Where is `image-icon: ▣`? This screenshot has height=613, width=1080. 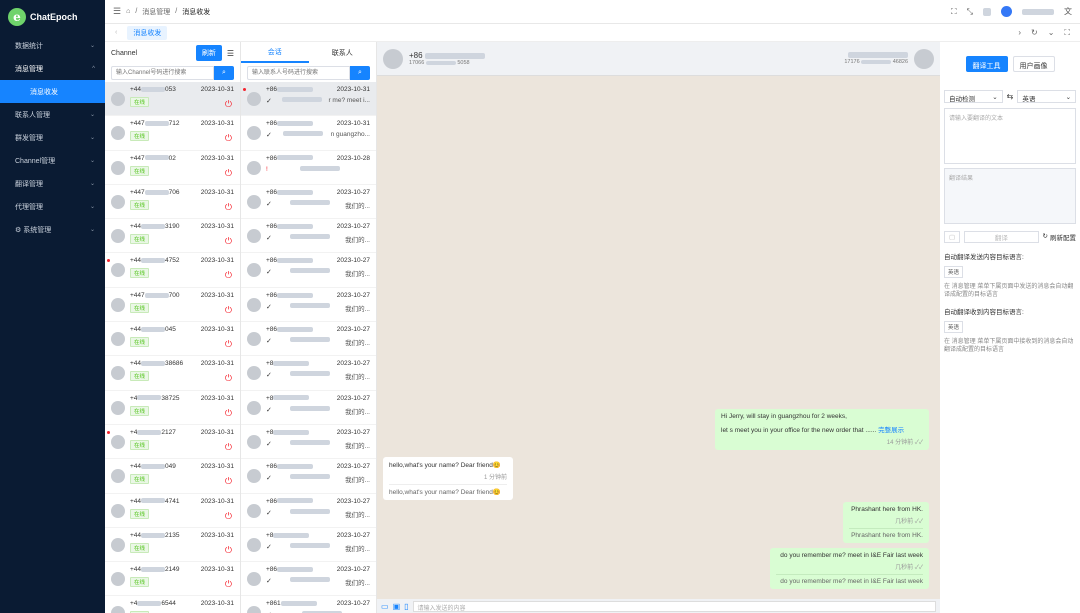
image-icon: ▣ is located at coordinates (397, 606).